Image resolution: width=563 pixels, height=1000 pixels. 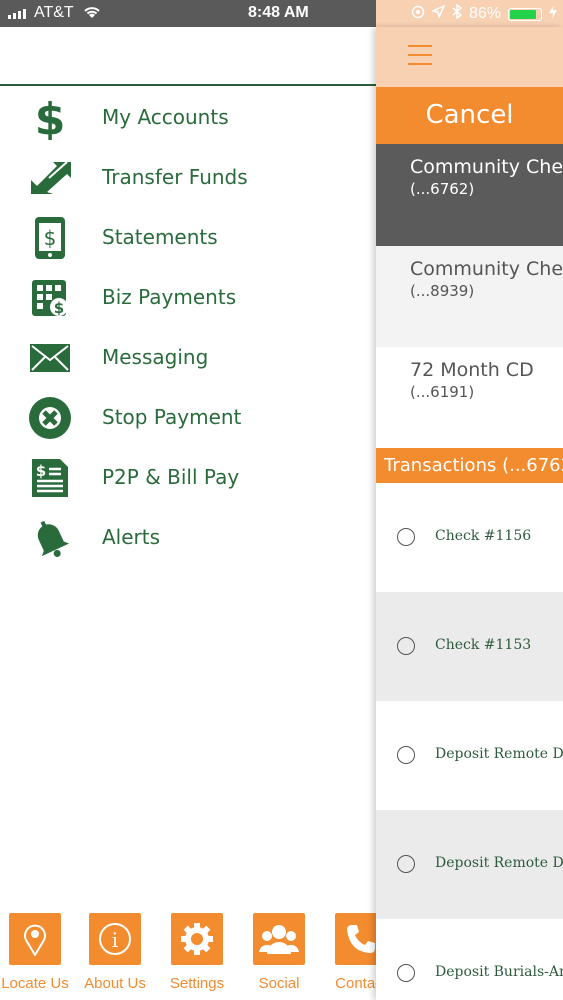 I want to click on location-pin-icon, so click(x=35, y=939).